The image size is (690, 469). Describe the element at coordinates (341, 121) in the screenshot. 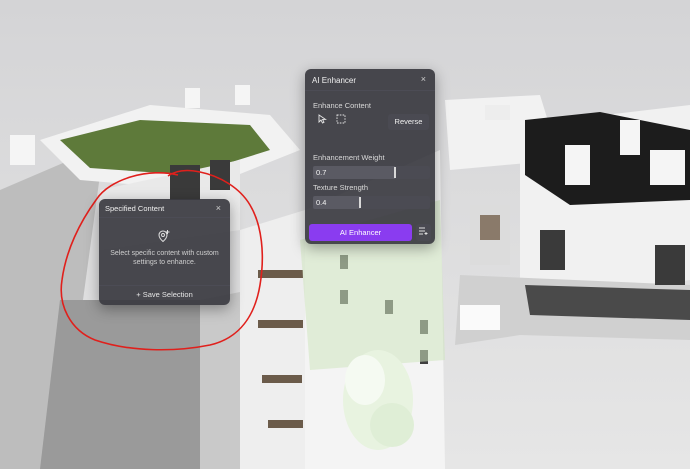

I see `marquee-icon` at that location.